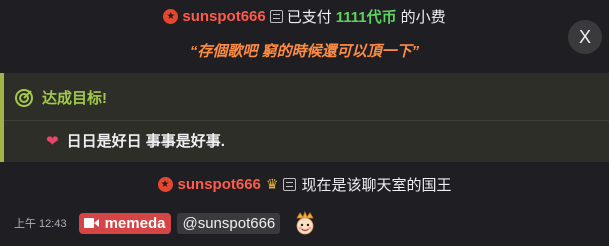 The height and width of the screenshot is (246, 609). I want to click on king-message: ★ sunspot666 ♛ 现在是该聊天室的国王, so click(304, 184).